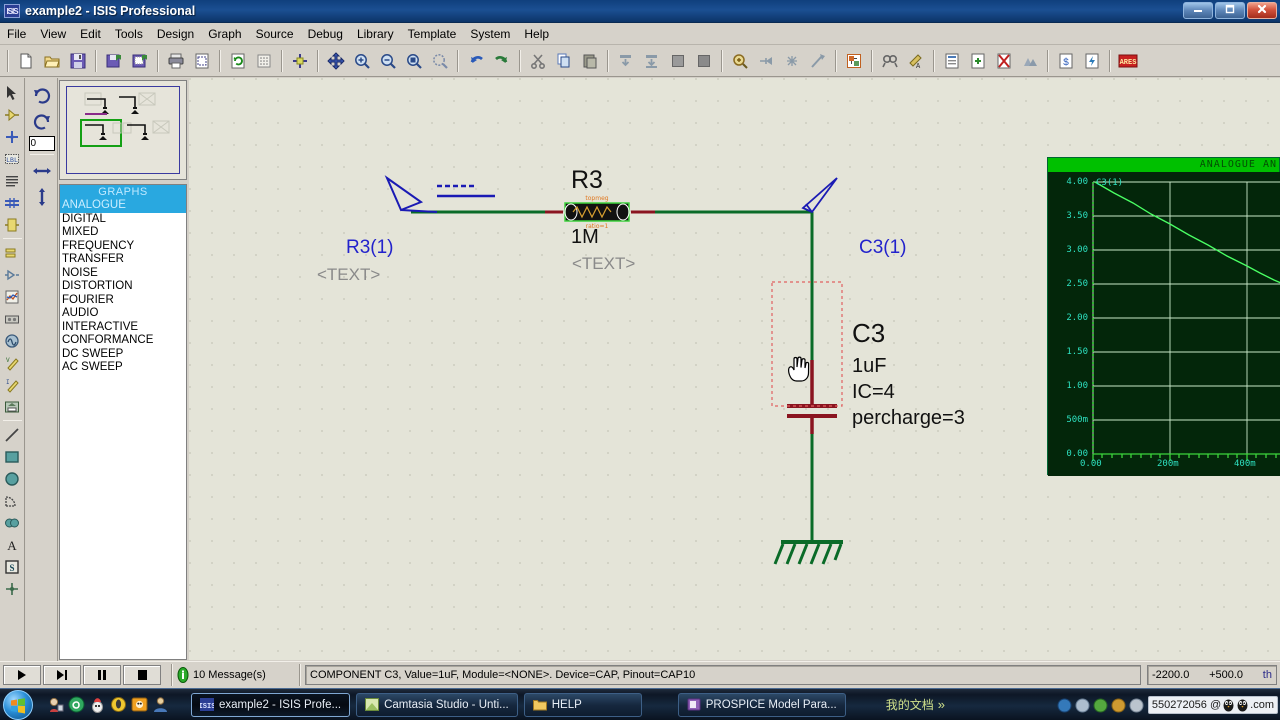  I want to click on rotation-angle-input, so click(41, 143).